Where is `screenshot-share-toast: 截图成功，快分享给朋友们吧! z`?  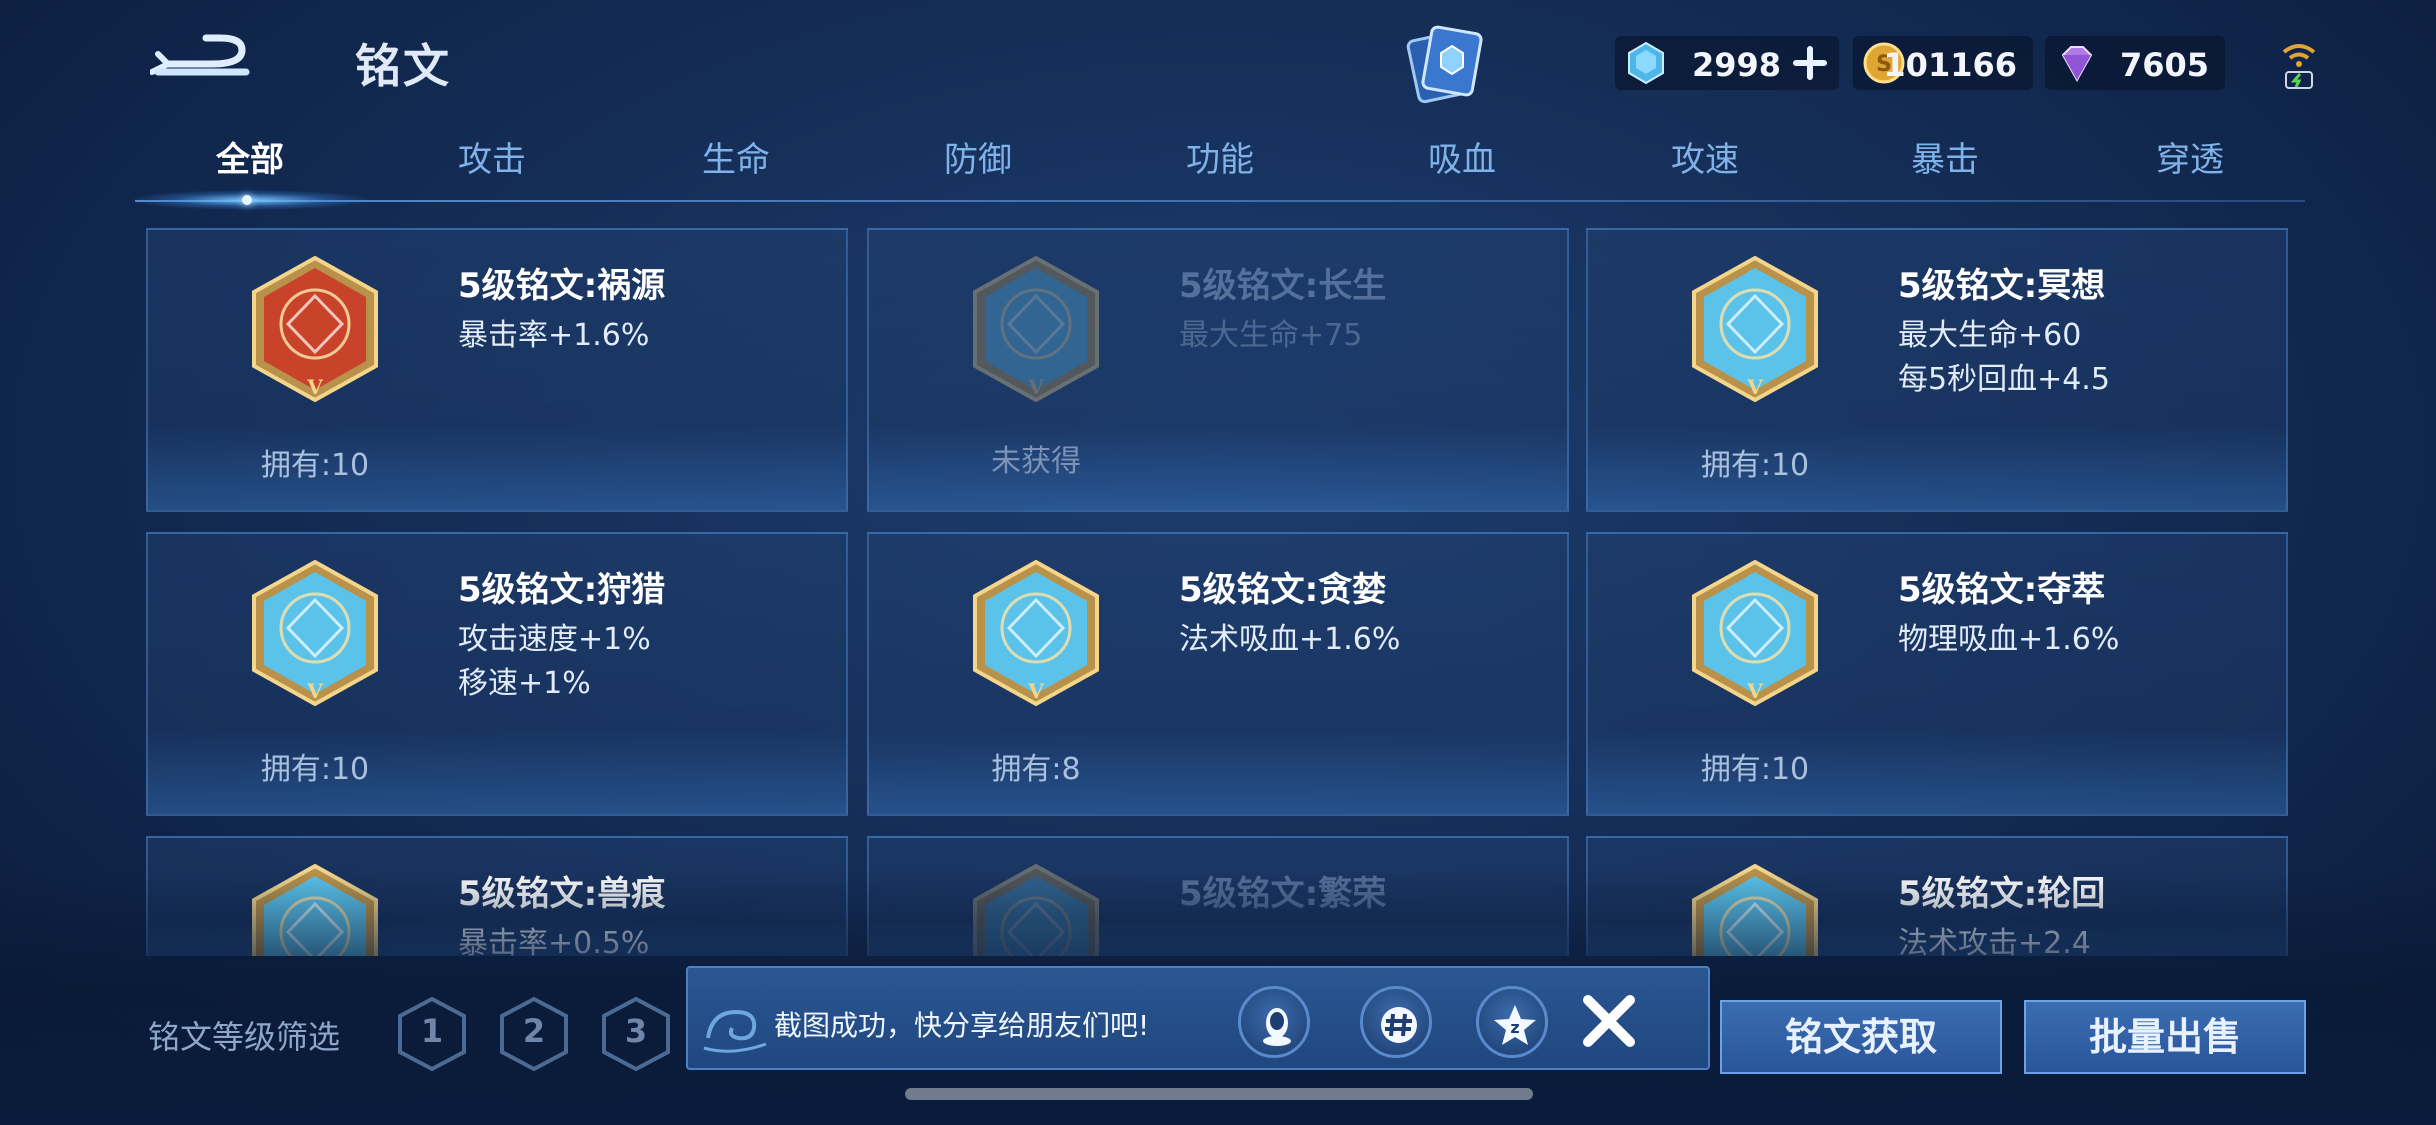
screenshot-share-toast: 截图成功，快分享给朋友们吧! z is located at coordinates (1198, 1018).